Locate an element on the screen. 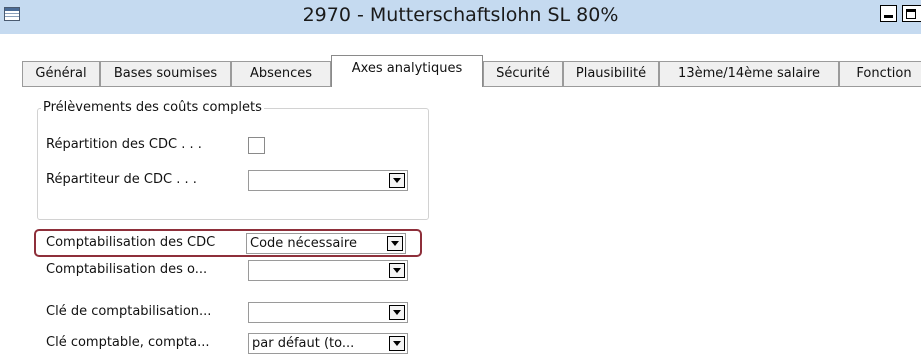 The height and width of the screenshot is (354, 921). window-title: 2970 - Mutterschaftslohn SL 80% is located at coordinates (460, 15).